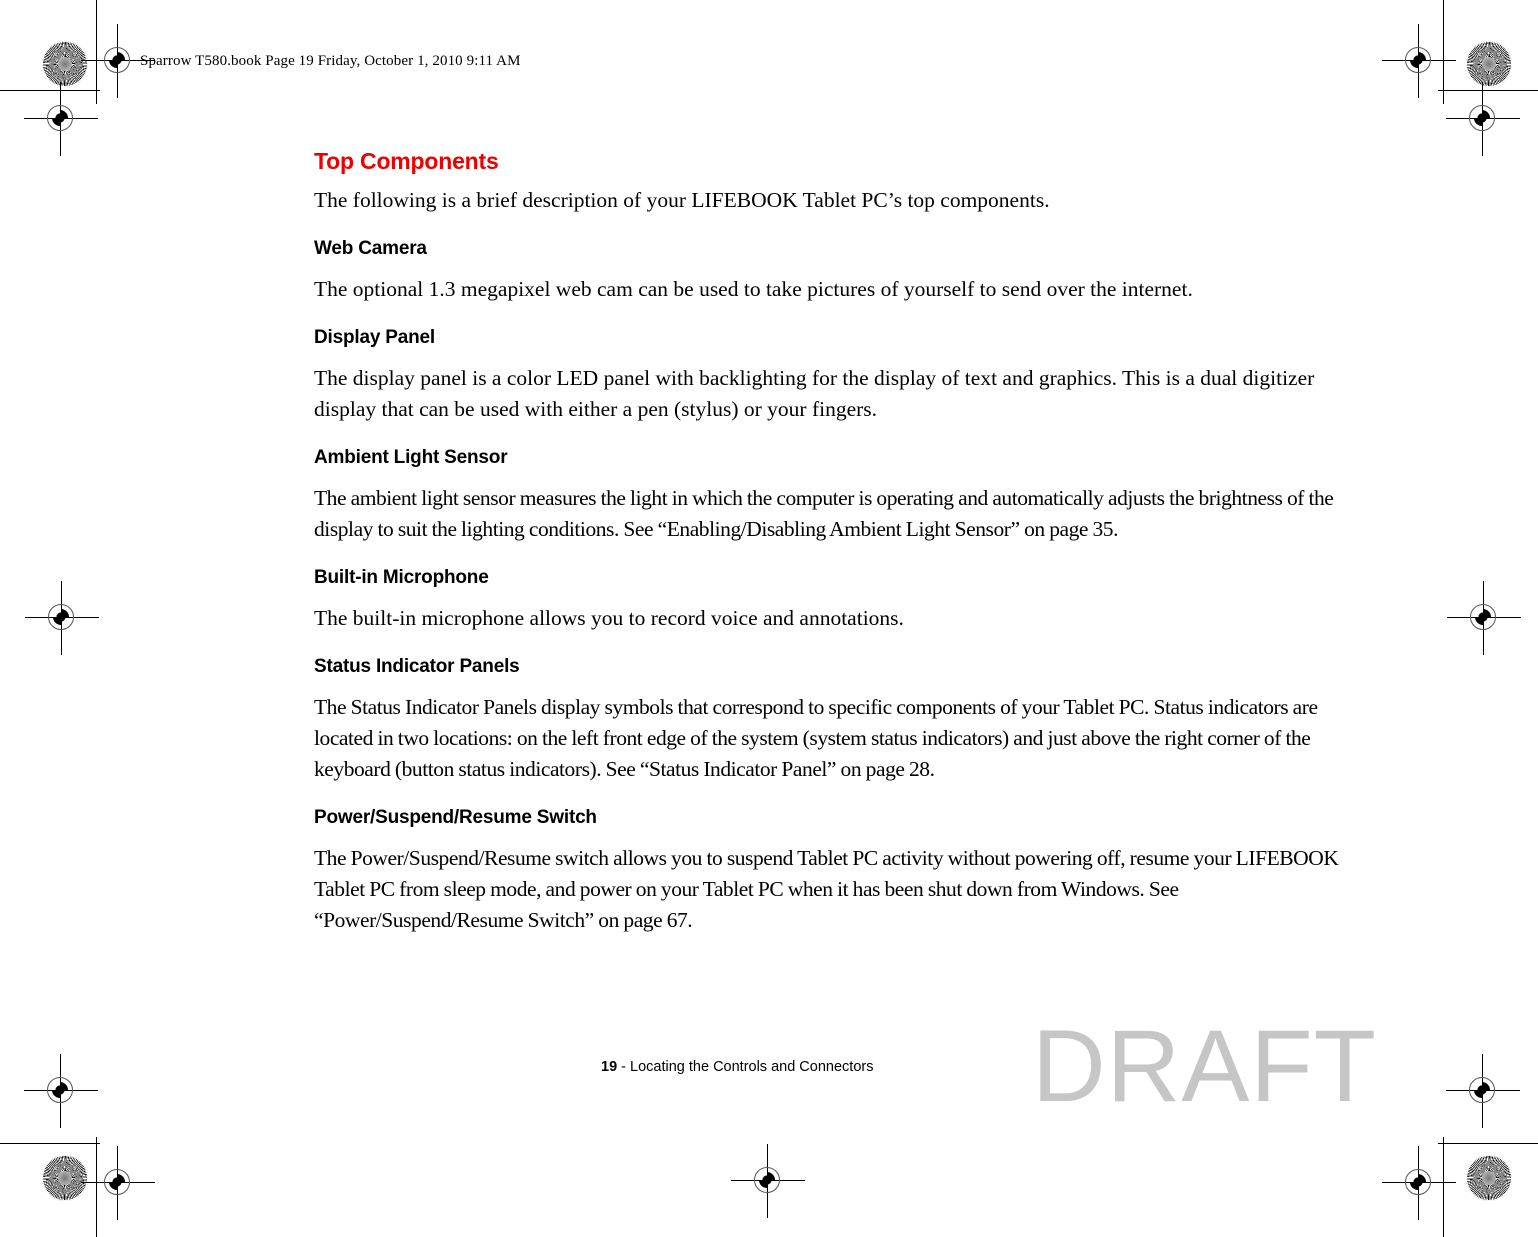 The width and height of the screenshot is (1538, 1237). I want to click on registration-mark-upper-right-secondary, so click(1483, 119).